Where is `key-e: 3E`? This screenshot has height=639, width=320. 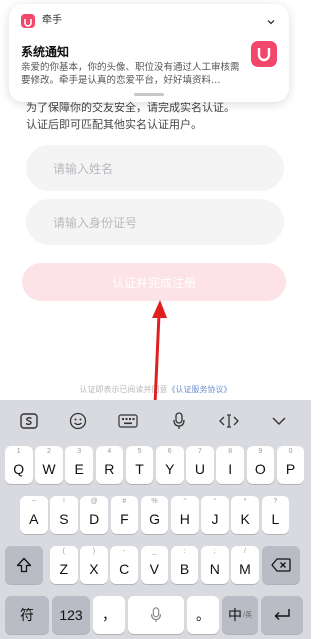
key-e: 3E is located at coordinates (79, 465).